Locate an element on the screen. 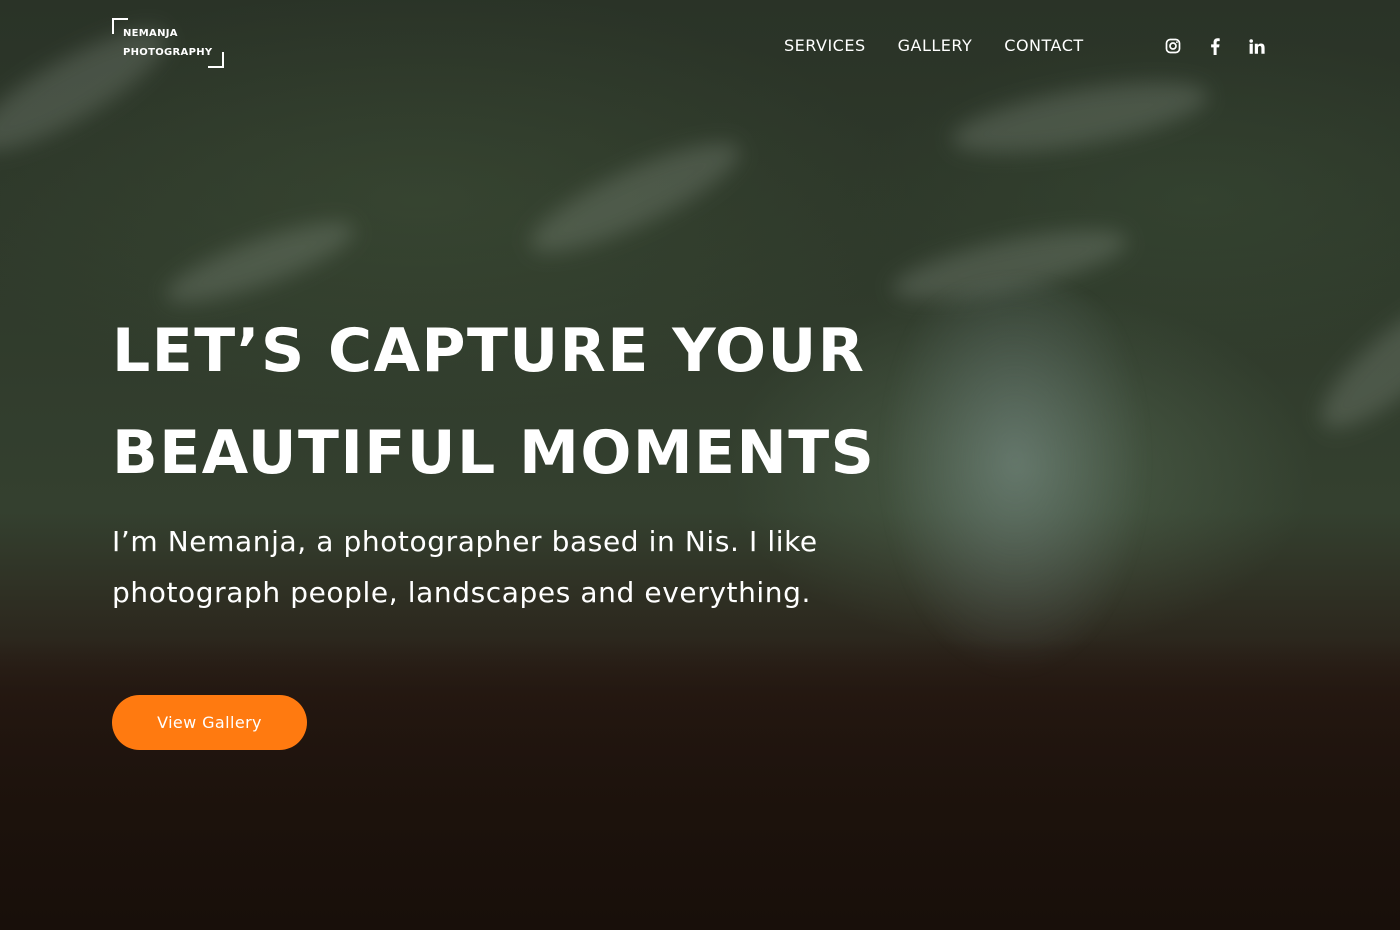  hero-headline: LET’S CAPTURE YOUR BEAUTIFUL MOMENTS is located at coordinates (522, 402).